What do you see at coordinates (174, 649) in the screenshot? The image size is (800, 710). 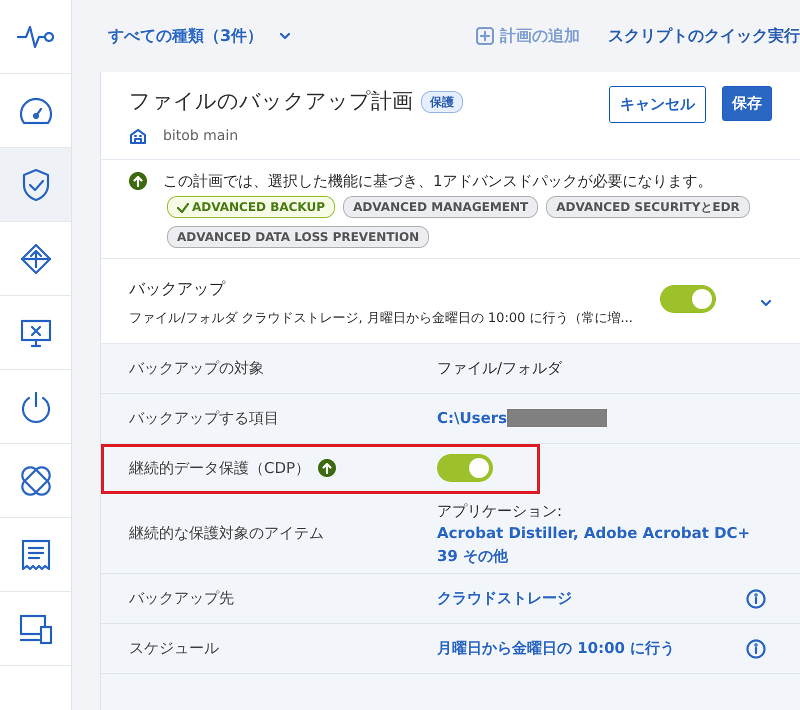 I see `field-label: スケジュール` at bounding box center [174, 649].